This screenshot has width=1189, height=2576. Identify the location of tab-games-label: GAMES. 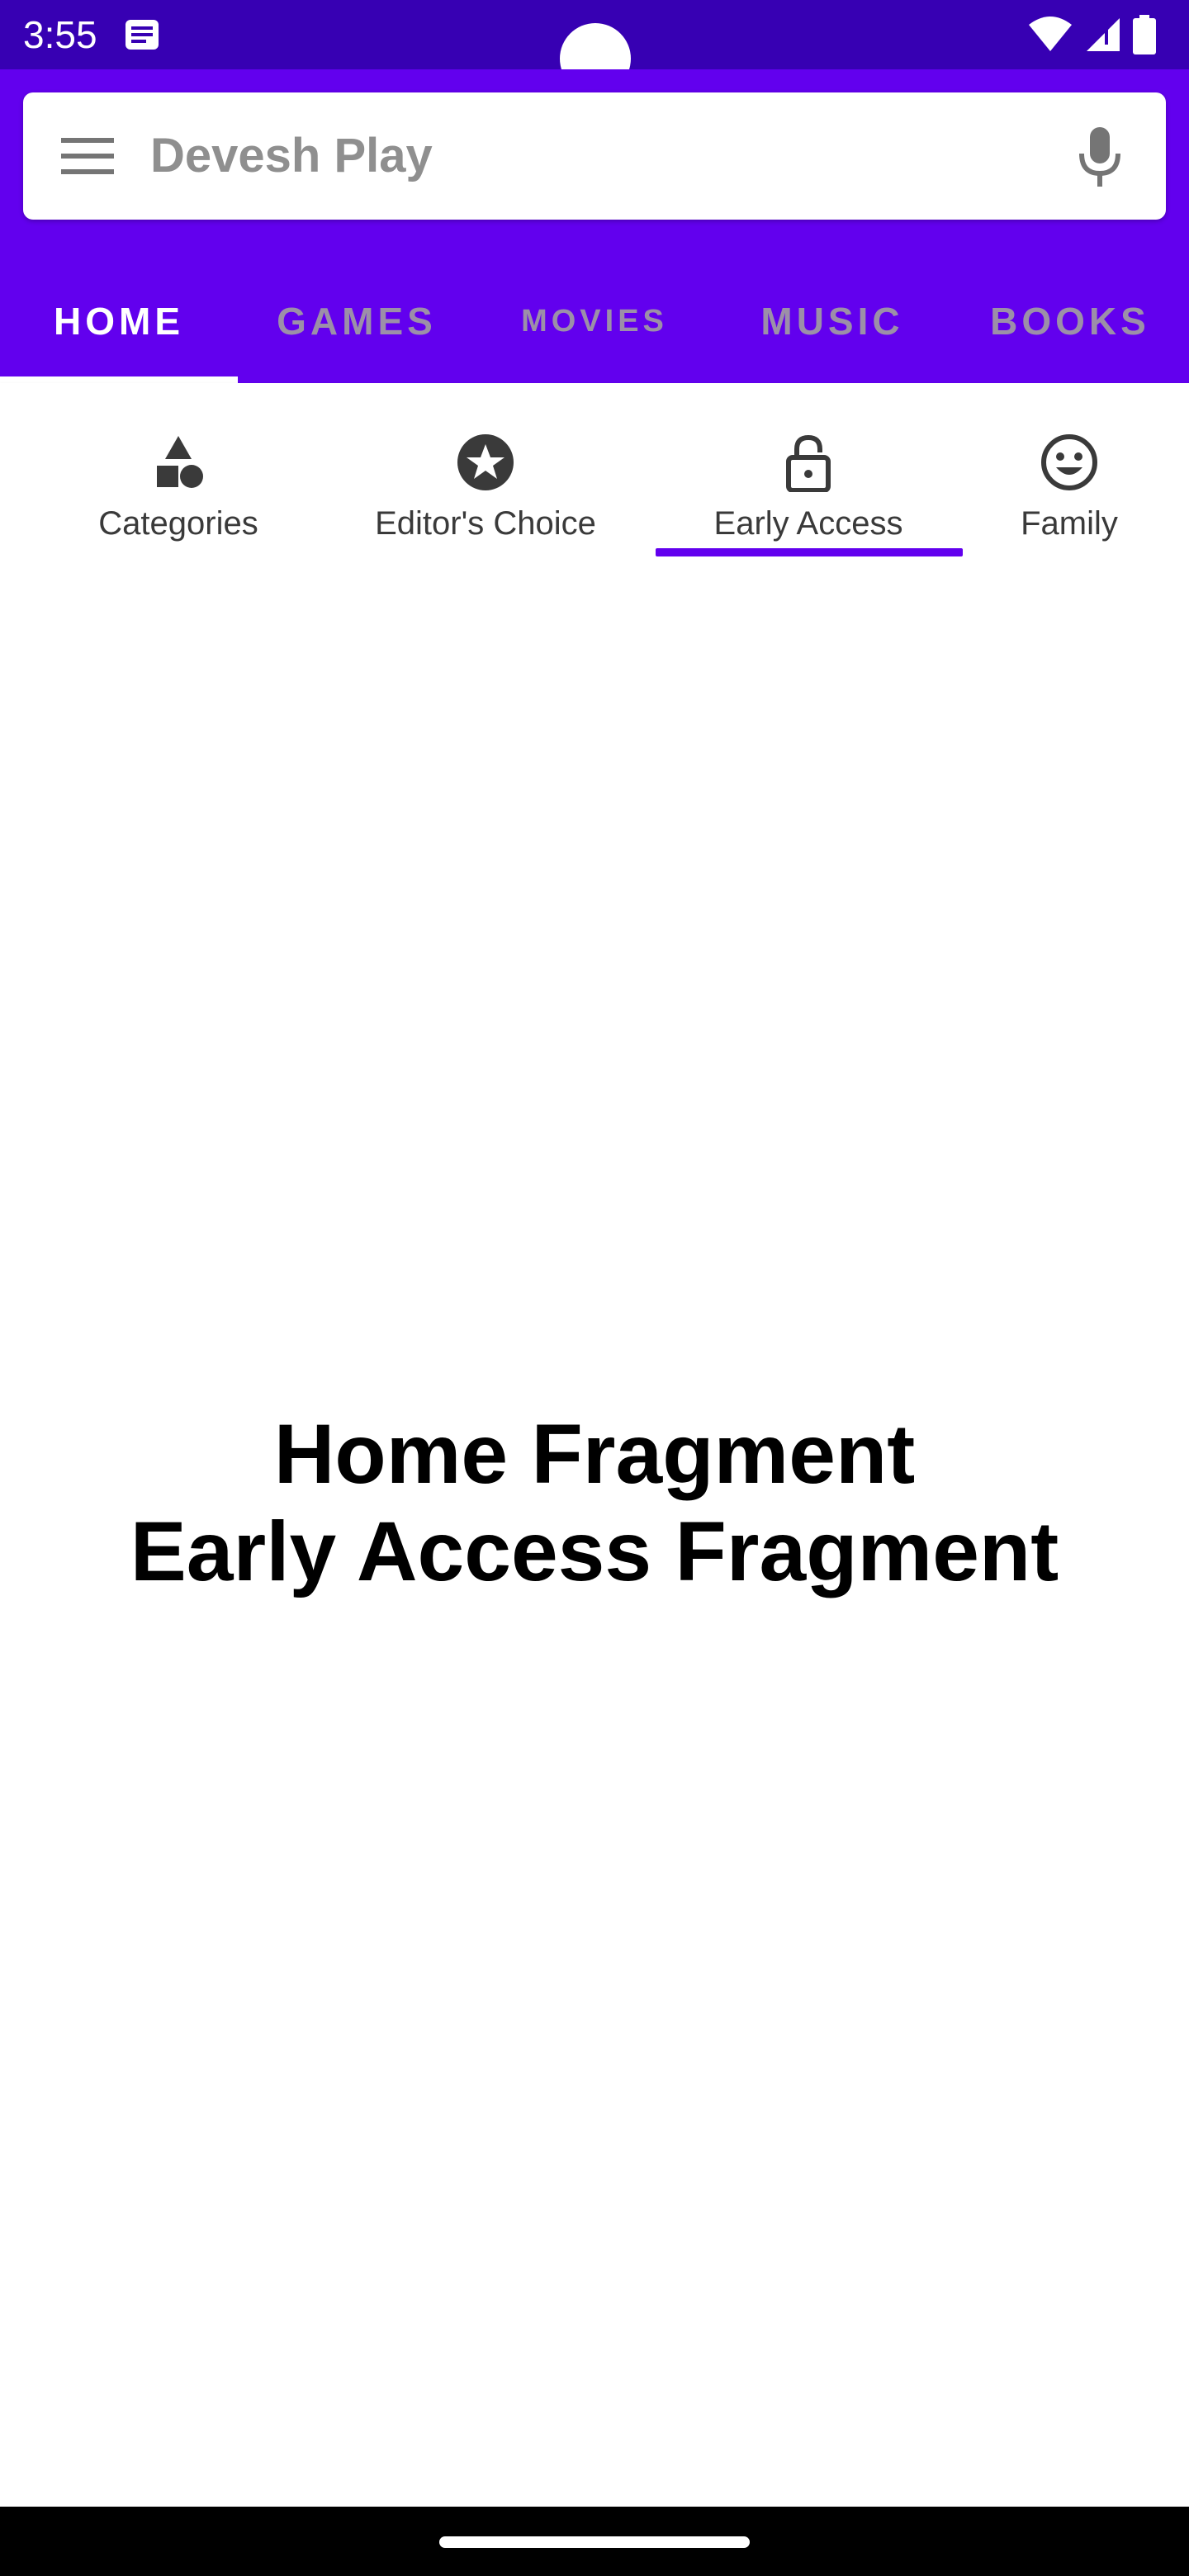
(357, 321).